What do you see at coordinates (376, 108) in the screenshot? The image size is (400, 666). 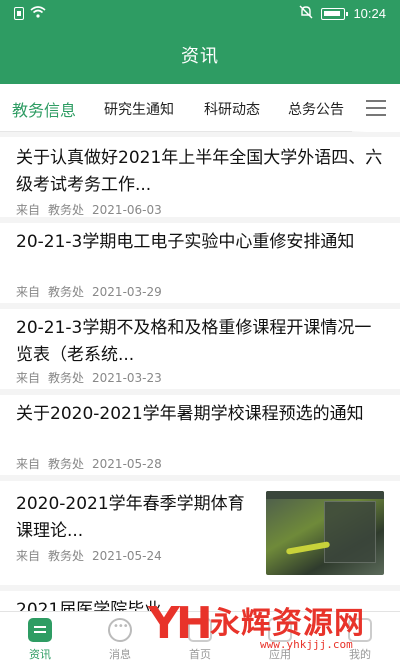 I see `tabs-menu-button` at bounding box center [376, 108].